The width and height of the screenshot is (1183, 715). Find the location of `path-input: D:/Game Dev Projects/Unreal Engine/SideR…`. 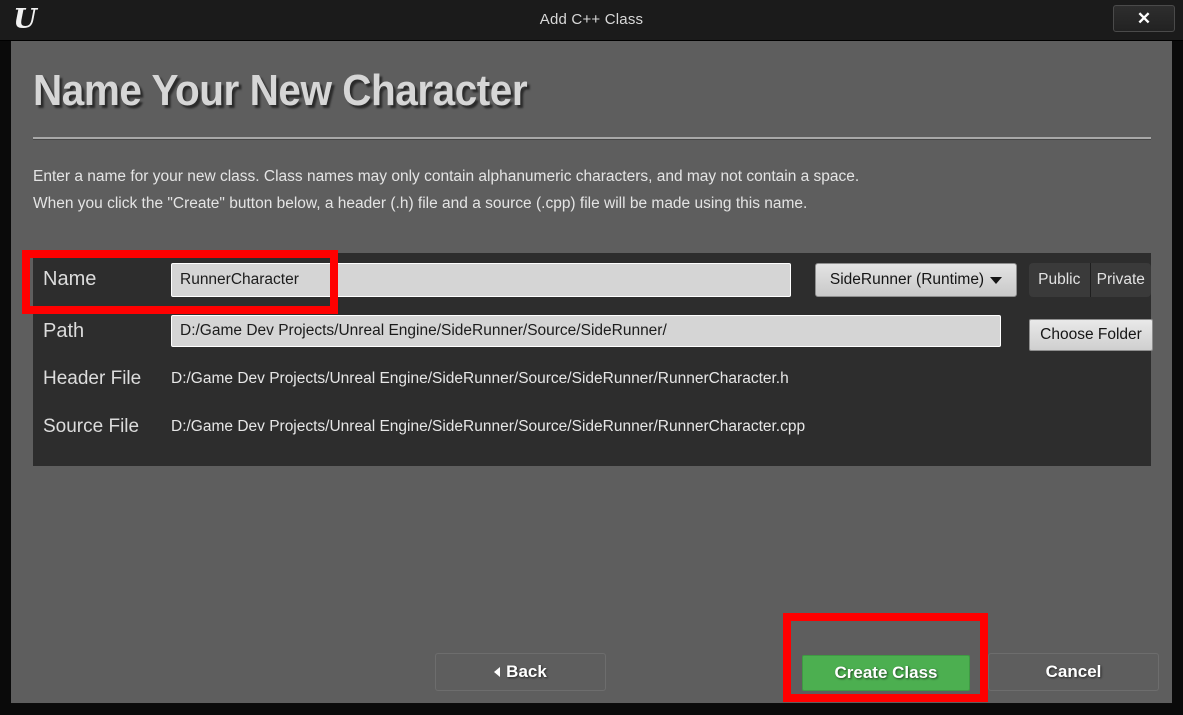

path-input: D:/Game Dev Projects/Unreal Engine/SideR… is located at coordinates (586, 331).